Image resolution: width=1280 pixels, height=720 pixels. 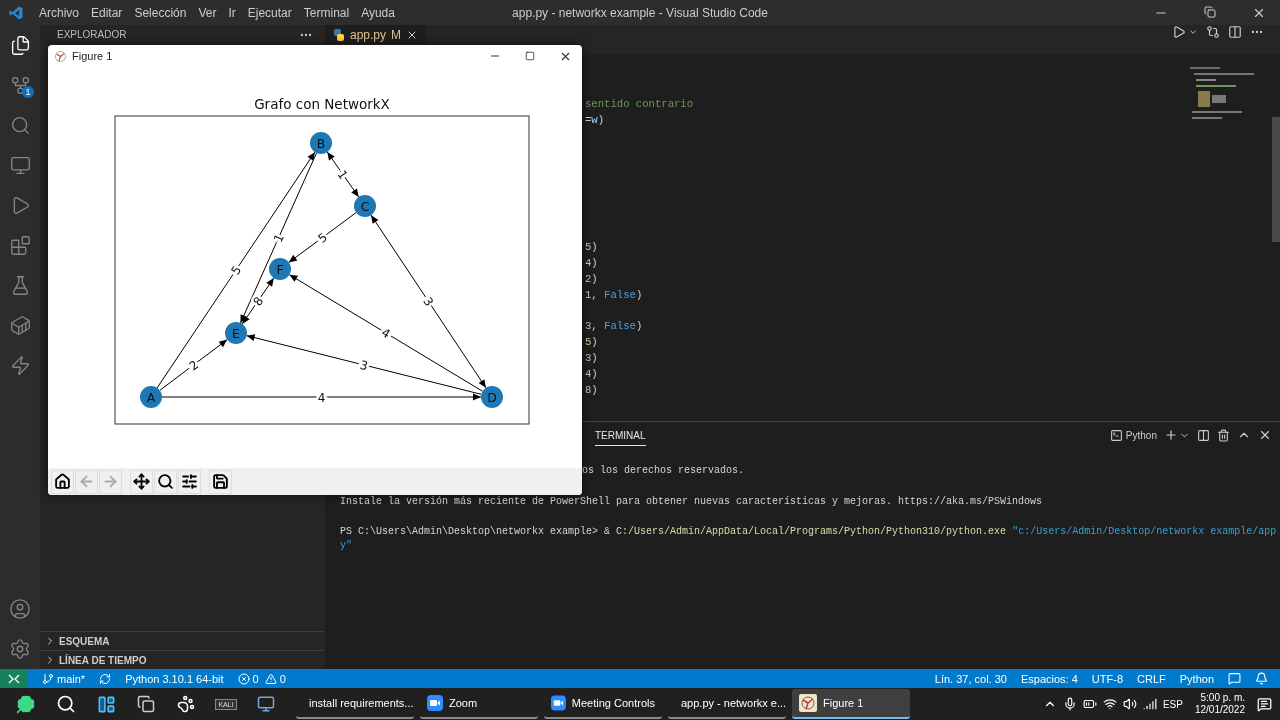 I want to click on terminal-line: PS C:\Users\Admin\Desktop\networkx example> & C:/Users/Admin/AppData/Local/Programs/Python/Python310/python.exe "c:/Users/Admin/Desktop/networkx example/app, so click(x=809, y=532).